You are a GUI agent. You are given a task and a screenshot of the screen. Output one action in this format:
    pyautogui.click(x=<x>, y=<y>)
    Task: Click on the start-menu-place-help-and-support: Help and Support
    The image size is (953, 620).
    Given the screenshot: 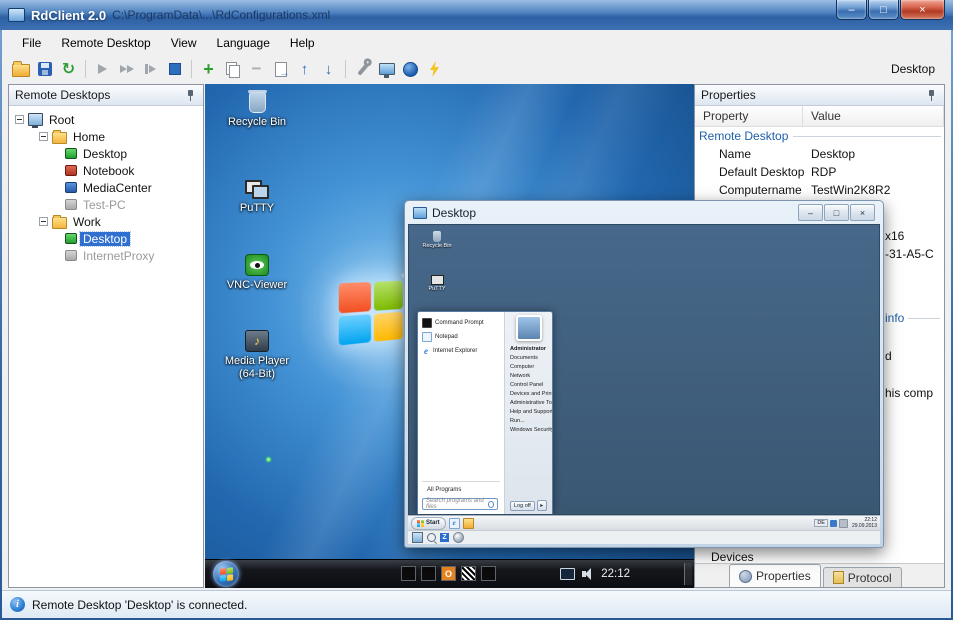 What is the action you would take?
    pyautogui.click(x=528, y=411)
    